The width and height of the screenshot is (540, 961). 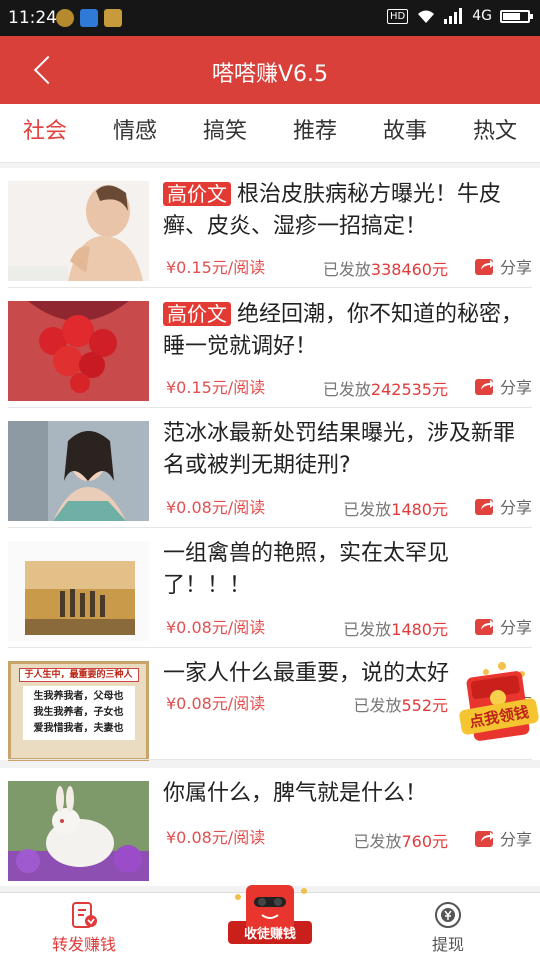 I want to click on nav-forward-earn: 转发赚钱, so click(x=84, y=928).